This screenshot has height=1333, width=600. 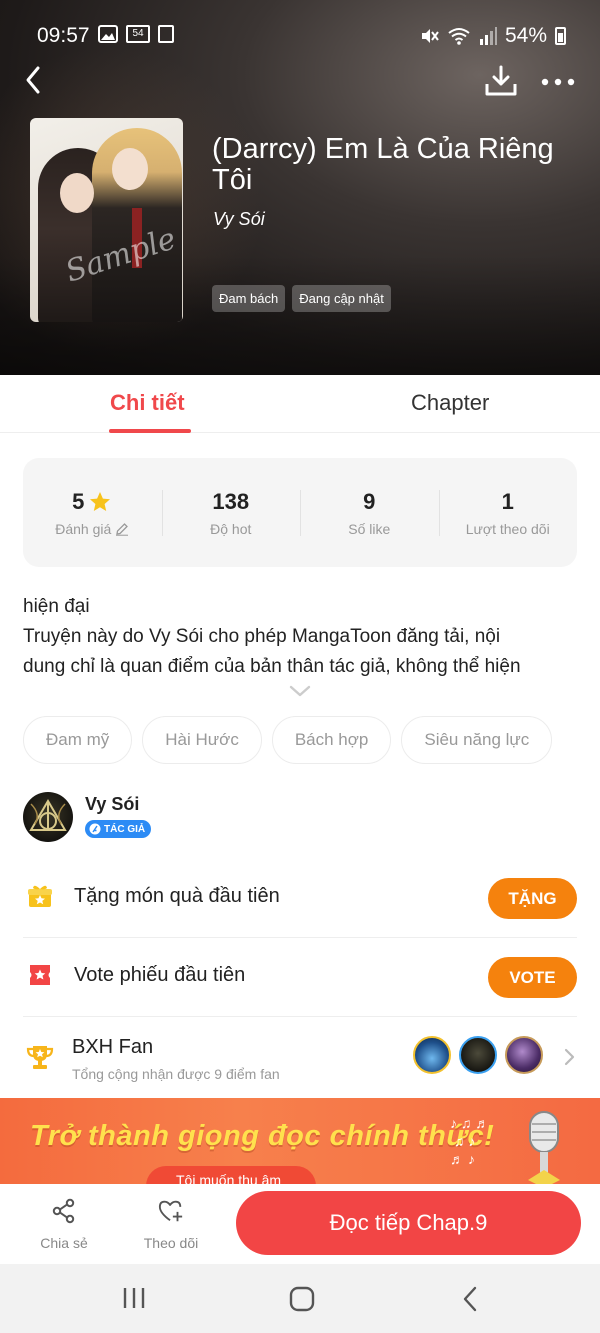 I want to click on tab-chapter: Chapter, so click(x=450, y=403).